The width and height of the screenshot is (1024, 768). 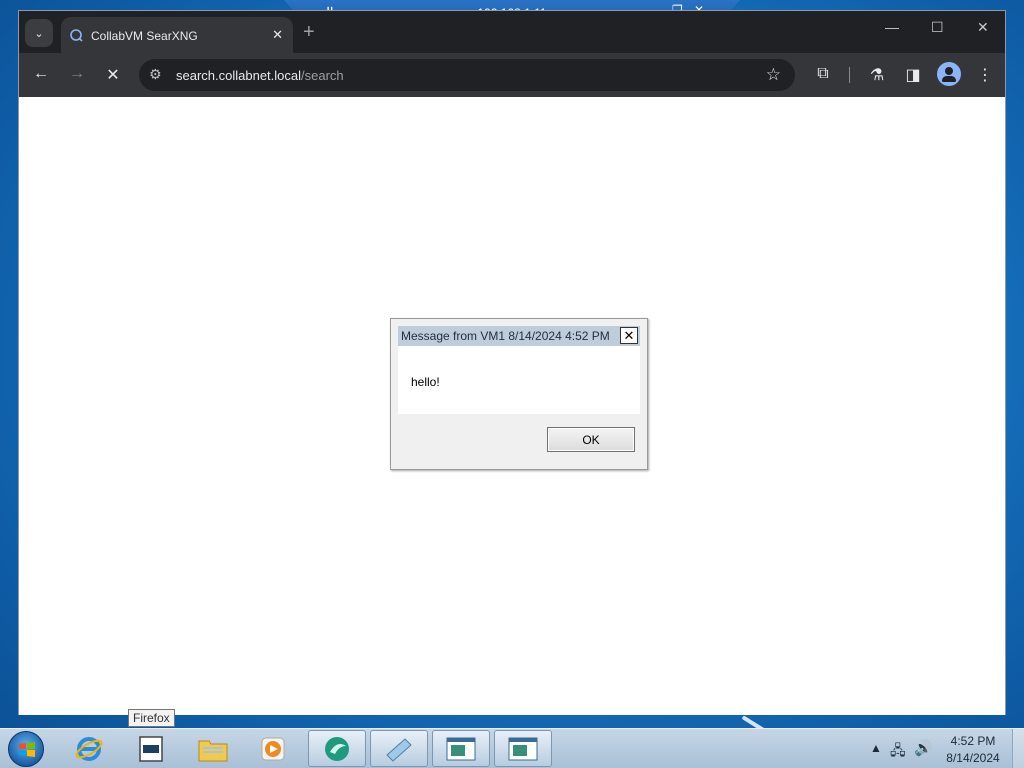 I want to click on dialog-message: hello!, so click(x=425, y=382).